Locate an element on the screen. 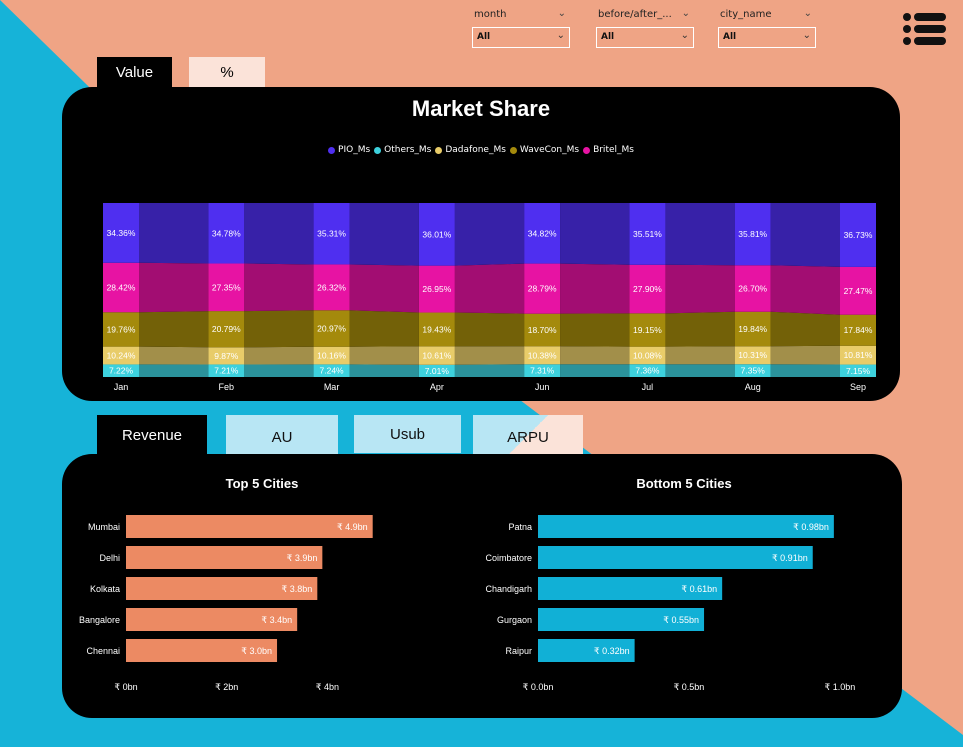  data-label: 7.24% is located at coordinates (332, 371).